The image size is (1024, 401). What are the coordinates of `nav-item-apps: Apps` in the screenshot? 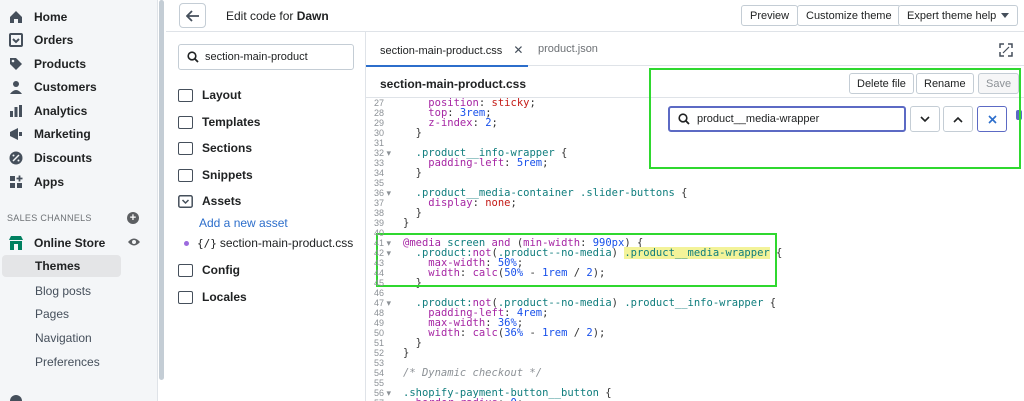 It's located at (36, 182).